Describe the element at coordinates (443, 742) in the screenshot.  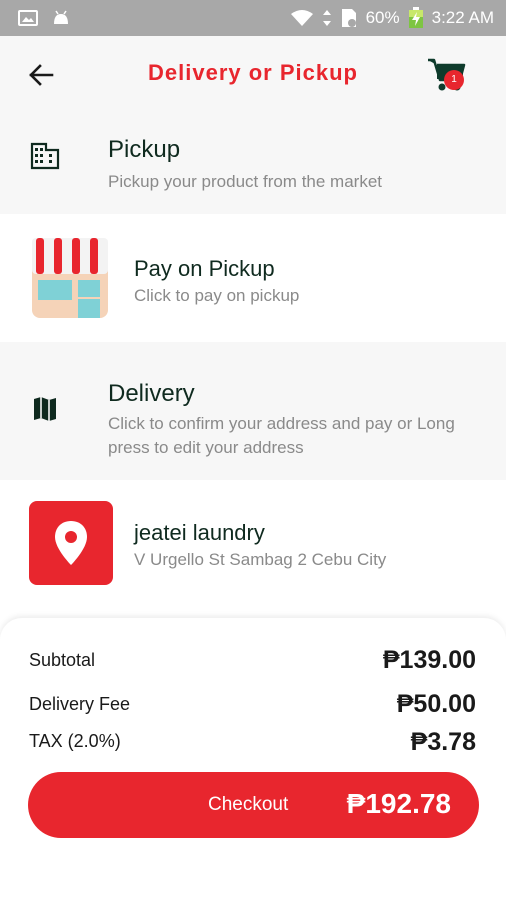
I see `tax-value: ₱3.78` at that location.